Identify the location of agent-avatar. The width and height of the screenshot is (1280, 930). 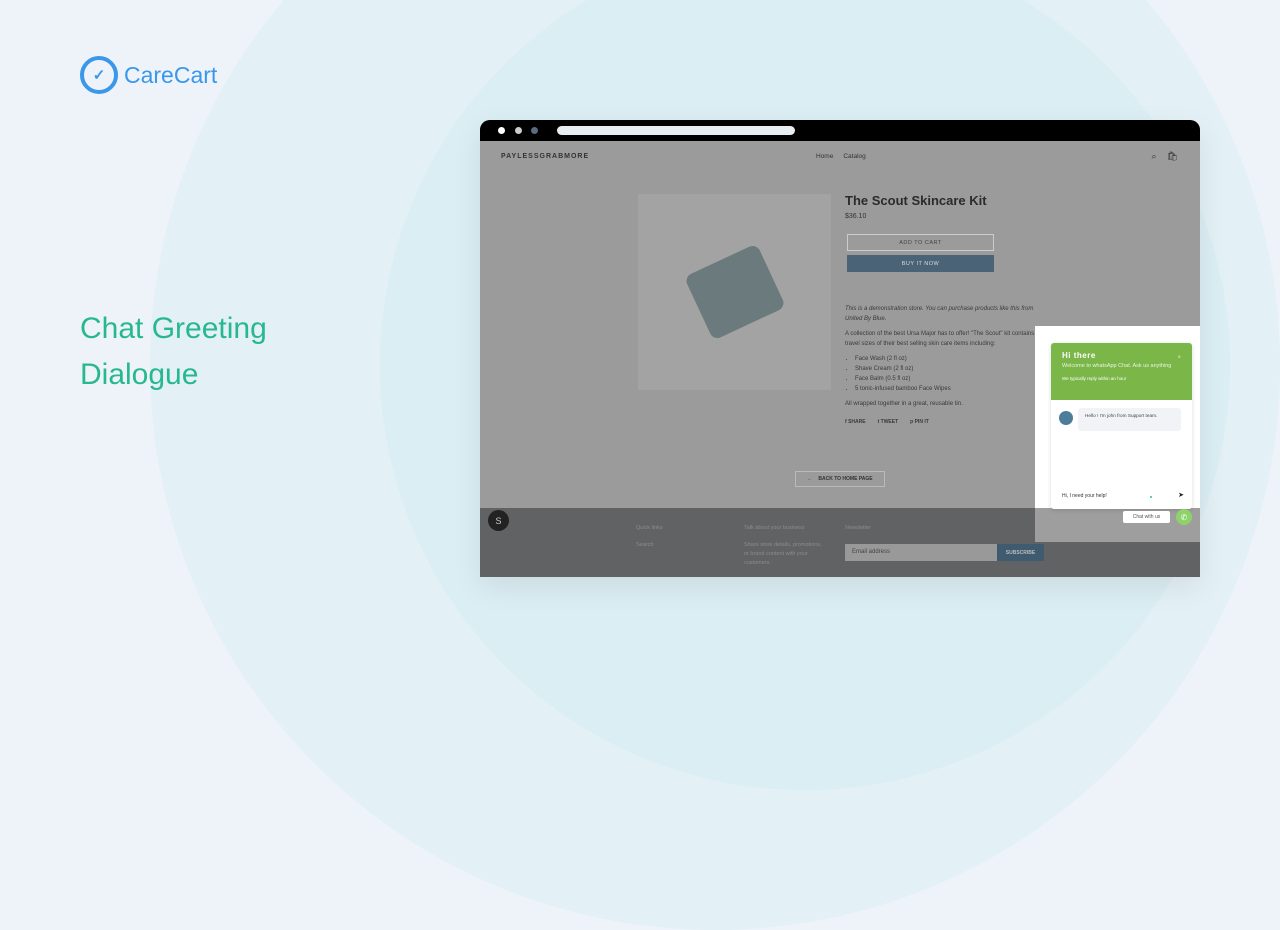
(1066, 418).